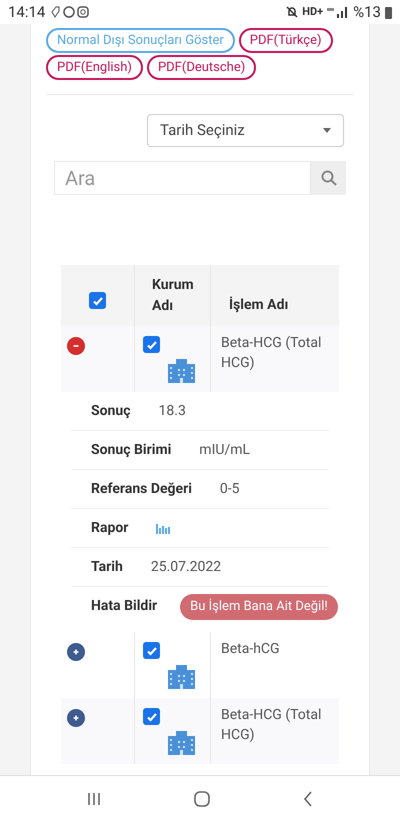 The image size is (400, 822). Describe the element at coordinates (107, 567) in the screenshot. I see `detail-label: Tarih` at that location.